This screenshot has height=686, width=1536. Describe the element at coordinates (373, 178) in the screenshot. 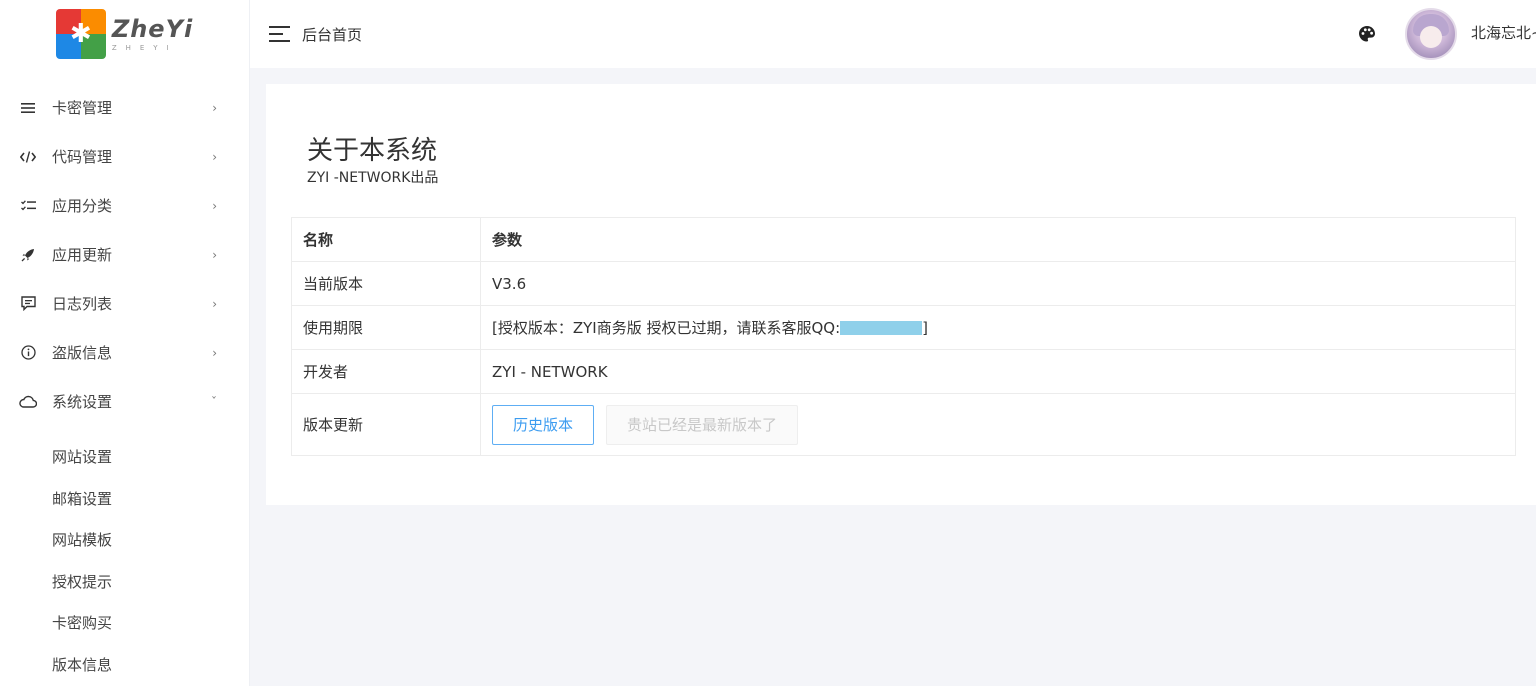

I see `page-subtitle: ZYI -NETWORK出品` at that location.